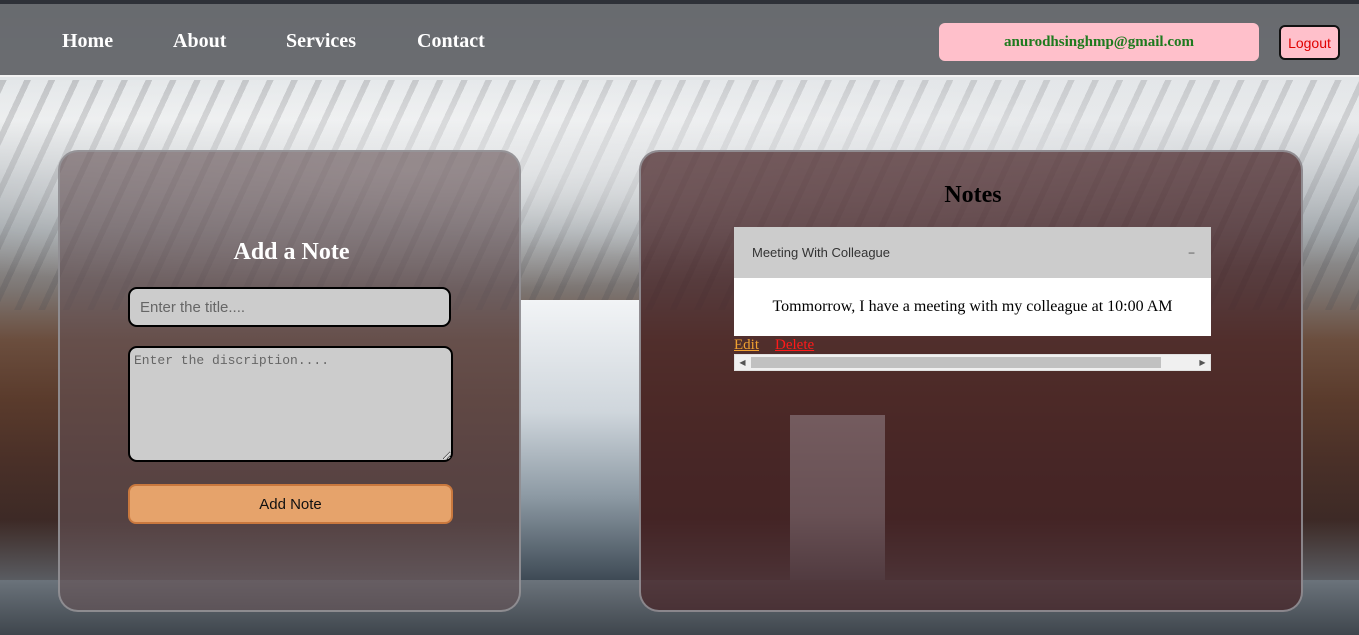 The width and height of the screenshot is (1359, 635). I want to click on nav-link-services: Services, so click(321, 41).